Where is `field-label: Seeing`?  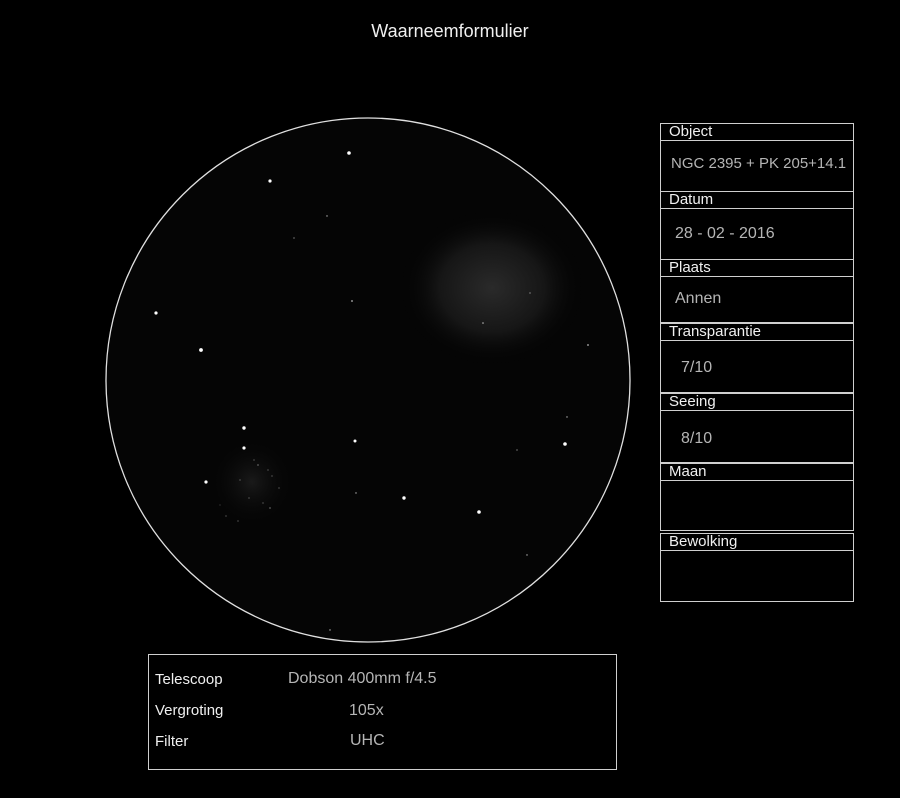
field-label: Seeing is located at coordinates (757, 402).